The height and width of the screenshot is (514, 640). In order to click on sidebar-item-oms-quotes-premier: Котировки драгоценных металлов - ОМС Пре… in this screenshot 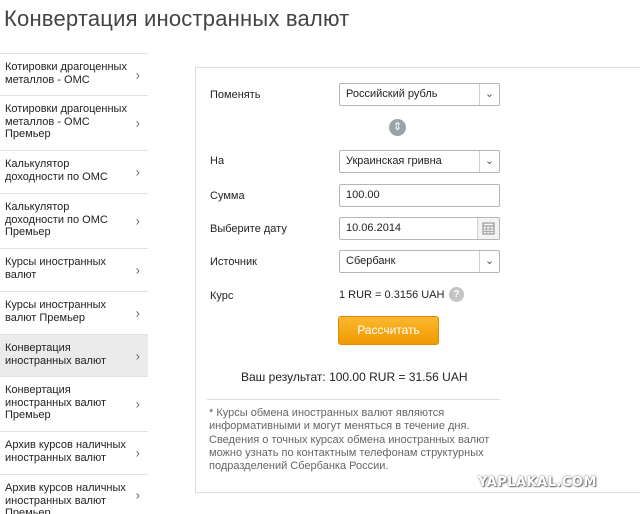, I will do `click(74, 122)`.